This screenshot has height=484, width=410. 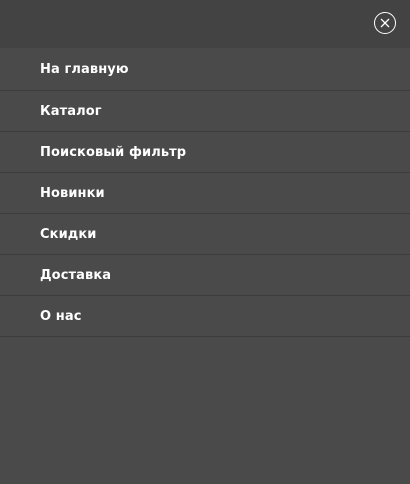 I want to click on menu-item-new-arrivals: Новинки, so click(x=205, y=193).